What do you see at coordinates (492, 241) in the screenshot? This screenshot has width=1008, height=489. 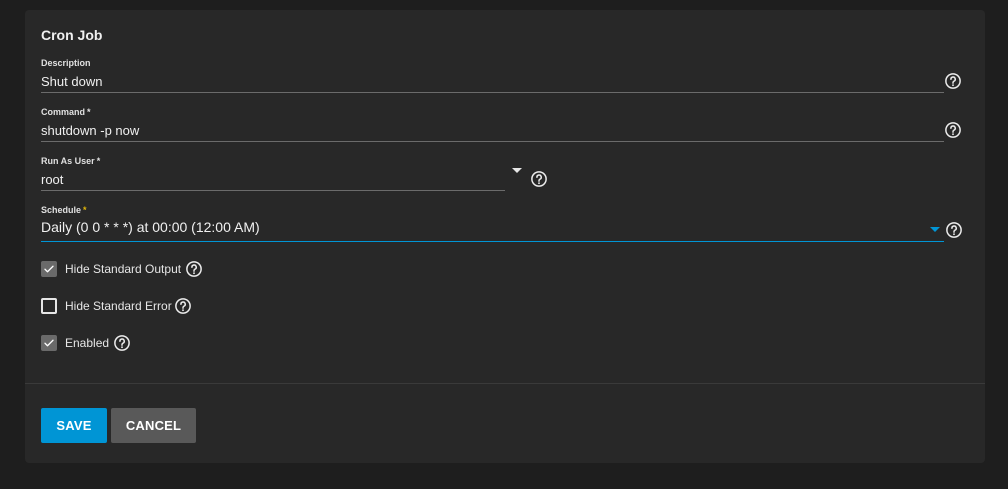 I see `schedule-underline` at bounding box center [492, 241].